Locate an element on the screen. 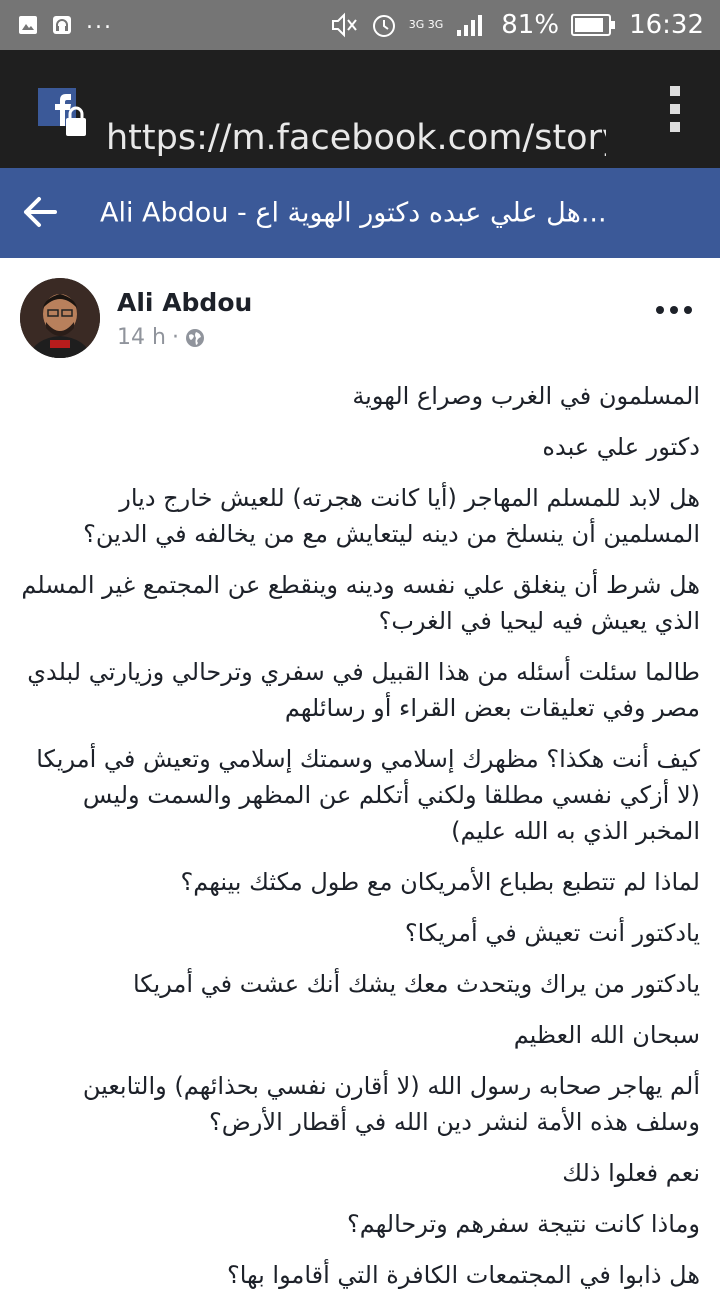 Image resolution: width=720 pixels, height=1308 pixels. browser-url-bar: https://m.facebook.com/story.p is located at coordinates (360, 109).